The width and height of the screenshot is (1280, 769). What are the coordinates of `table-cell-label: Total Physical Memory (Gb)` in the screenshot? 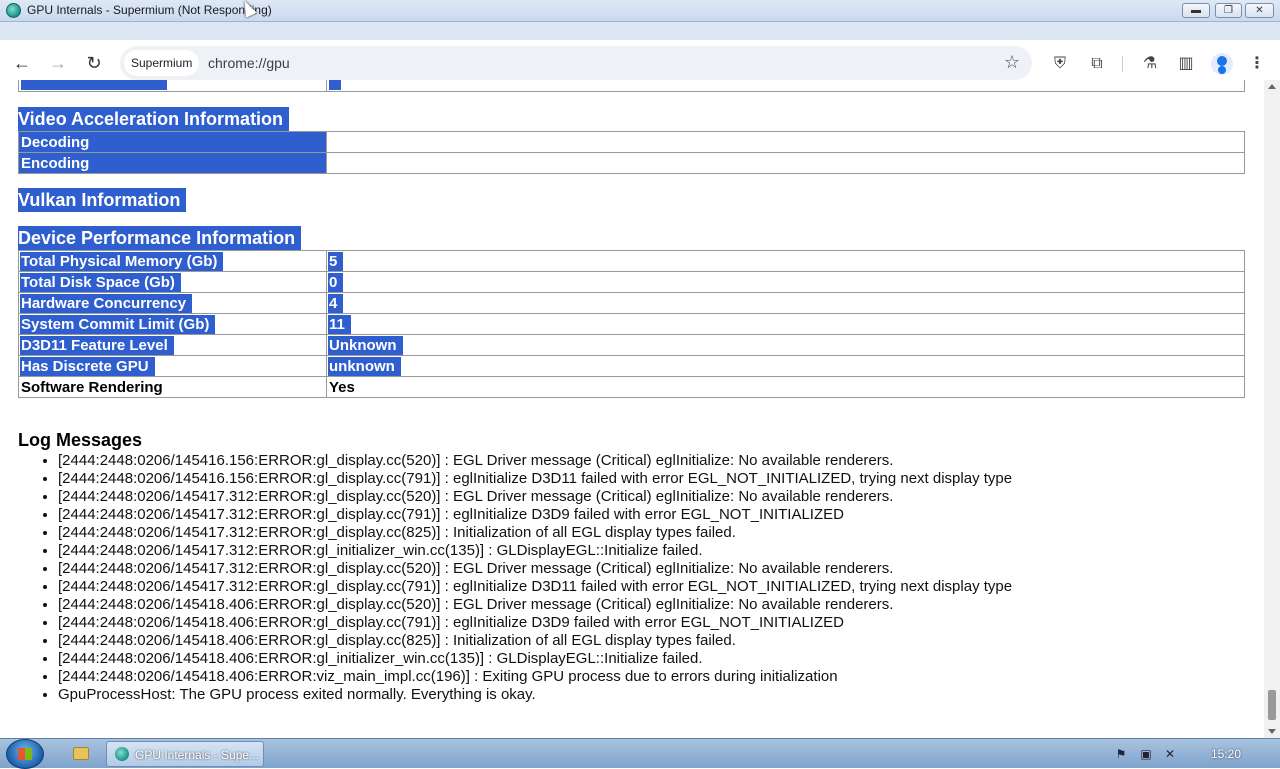 It's located at (172, 261).